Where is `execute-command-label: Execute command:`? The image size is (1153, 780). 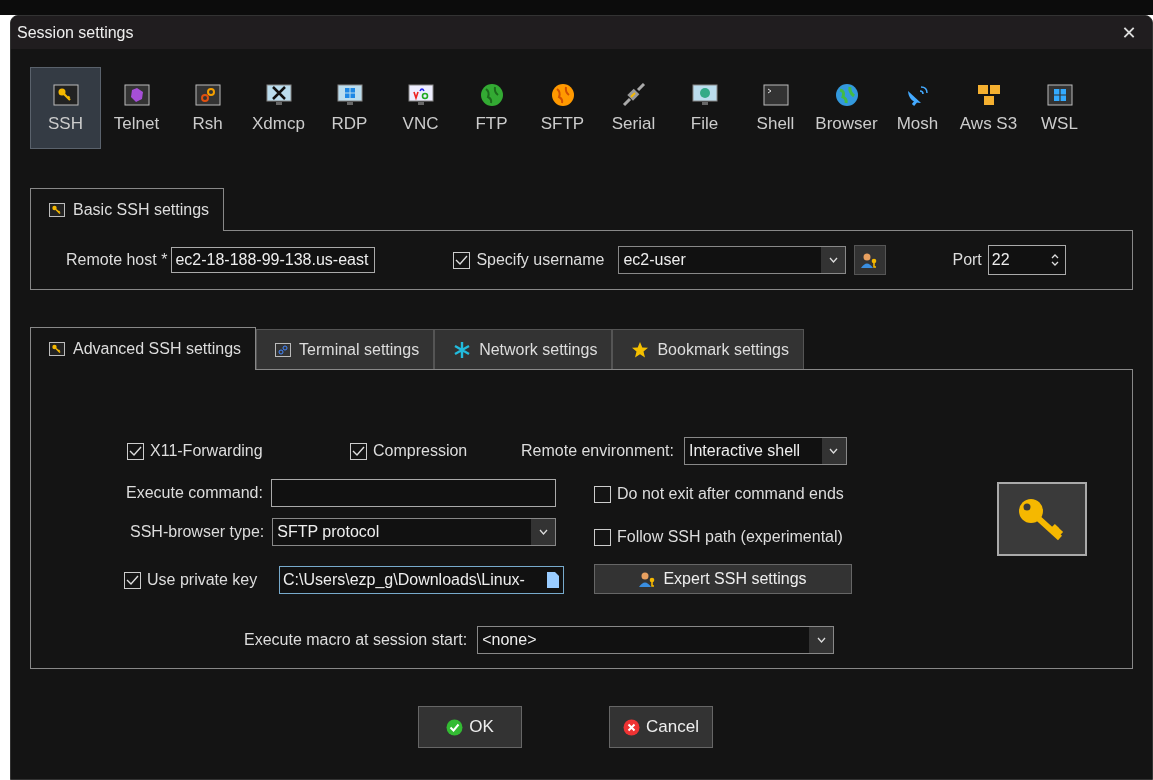 execute-command-label: Execute command: is located at coordinates (194, 493).